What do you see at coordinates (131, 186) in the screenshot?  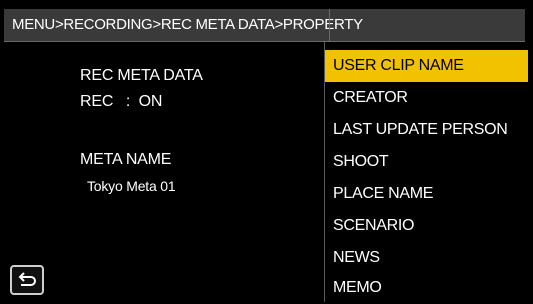 I see `meta-name-value: Tokyo Meta 01` at bounding box center [131, 186].